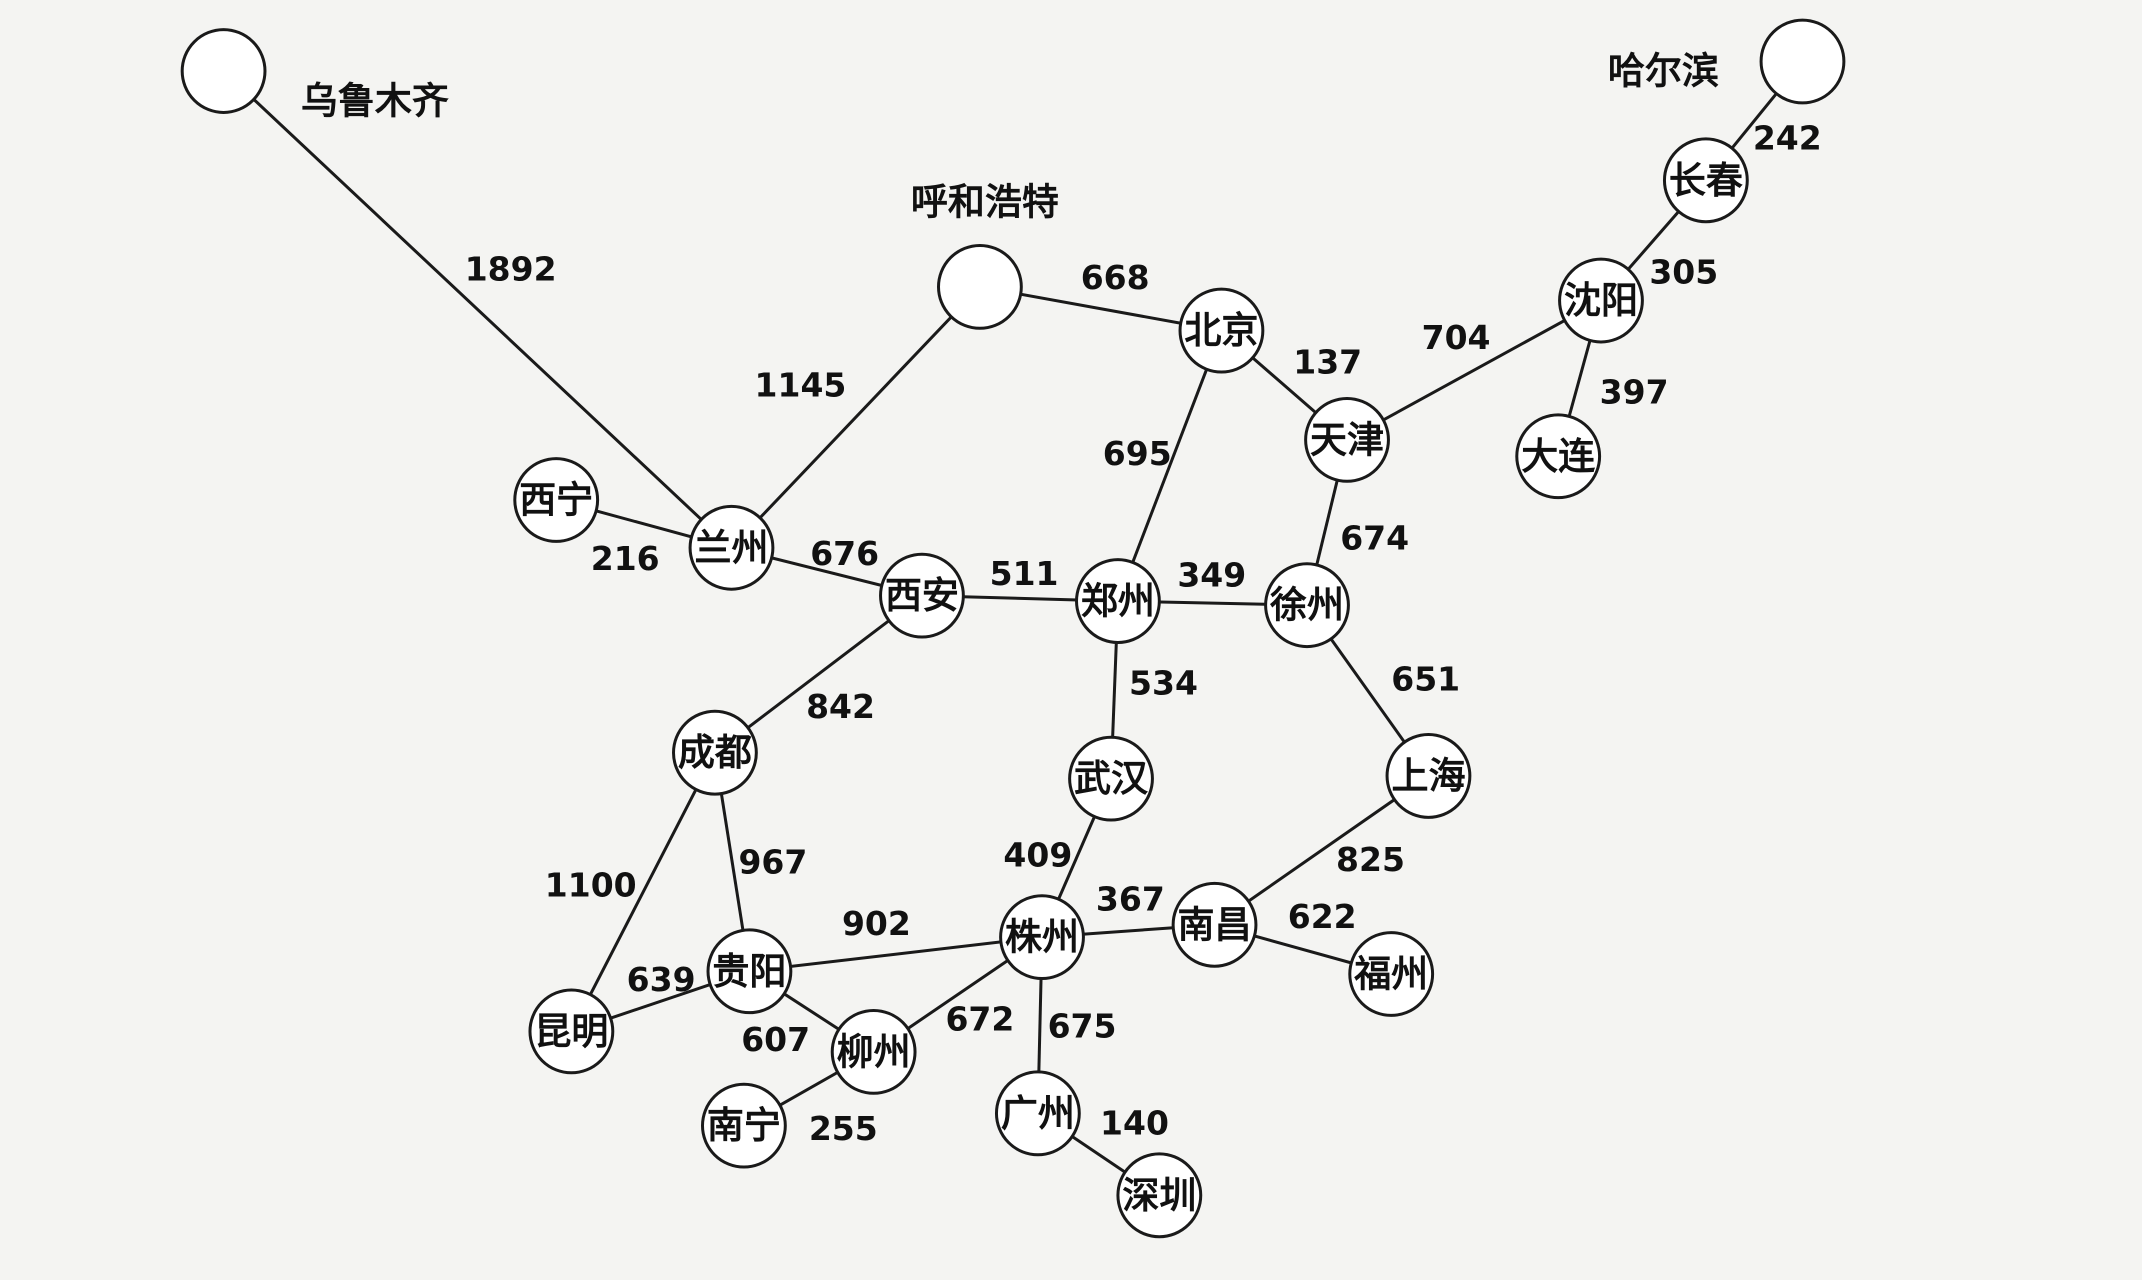 The width and height of the screenshot is (2142, 1280). Describe the element at coordinates (1663, 71) in the screenshot. I see `node-label-haerbin: 哈尔滨` at that location.